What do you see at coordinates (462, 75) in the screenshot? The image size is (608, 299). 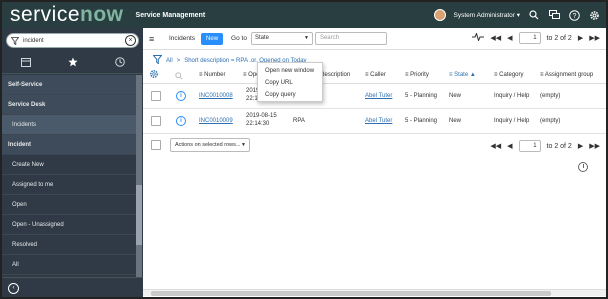 I see `column-header-state: ≡ State ▲` at bounding box center [462, 75].